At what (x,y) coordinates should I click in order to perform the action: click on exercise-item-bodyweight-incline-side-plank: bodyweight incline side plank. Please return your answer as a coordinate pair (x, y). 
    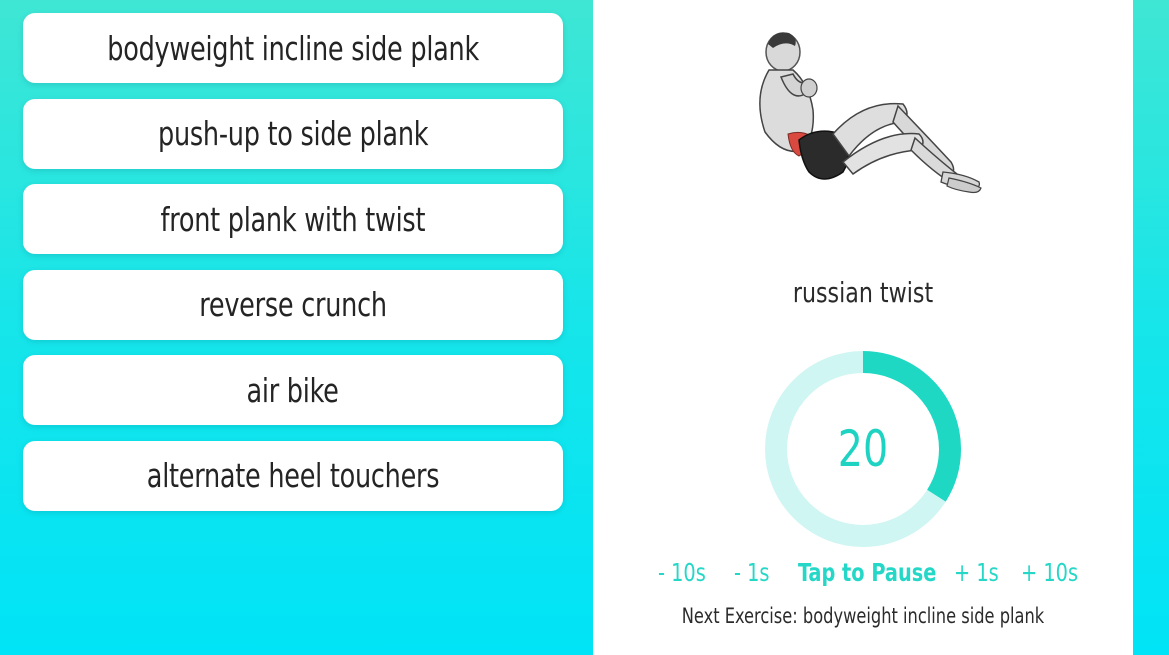
    Looking at the image, I should click on (293, 48).